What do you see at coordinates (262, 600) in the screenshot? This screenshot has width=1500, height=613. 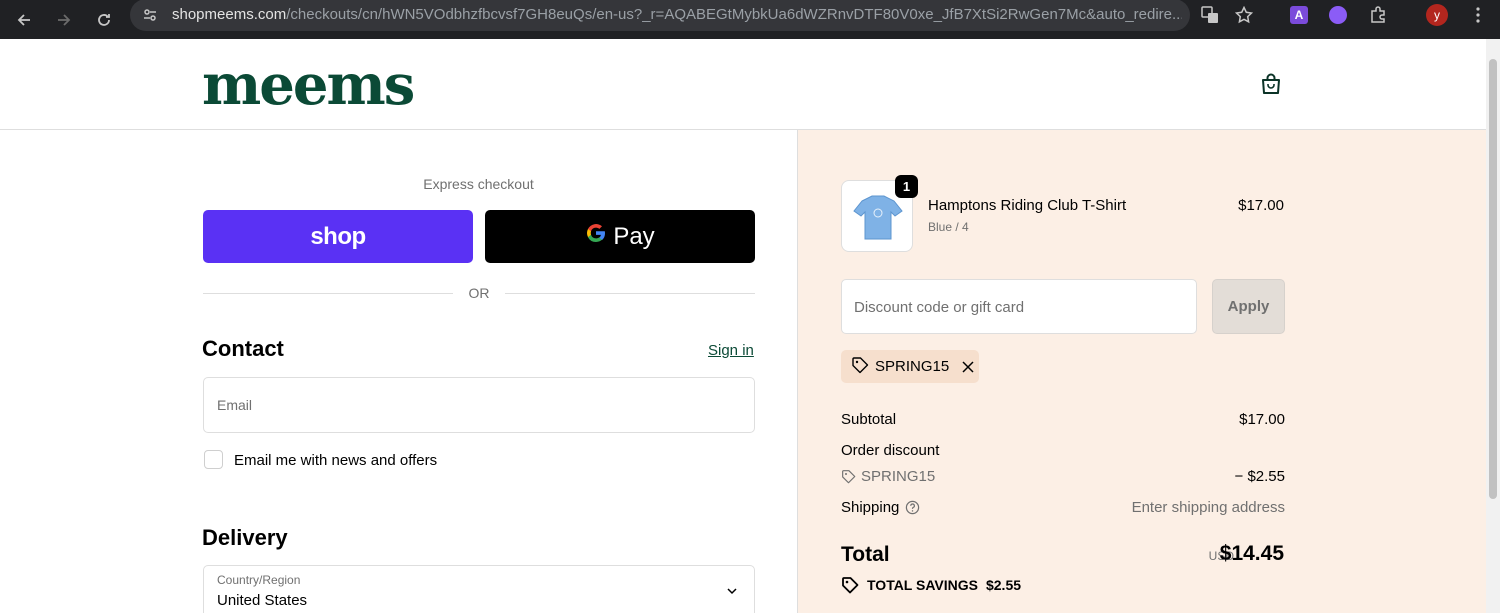 I see `country-value: United States` at bounding box center [262, 600].